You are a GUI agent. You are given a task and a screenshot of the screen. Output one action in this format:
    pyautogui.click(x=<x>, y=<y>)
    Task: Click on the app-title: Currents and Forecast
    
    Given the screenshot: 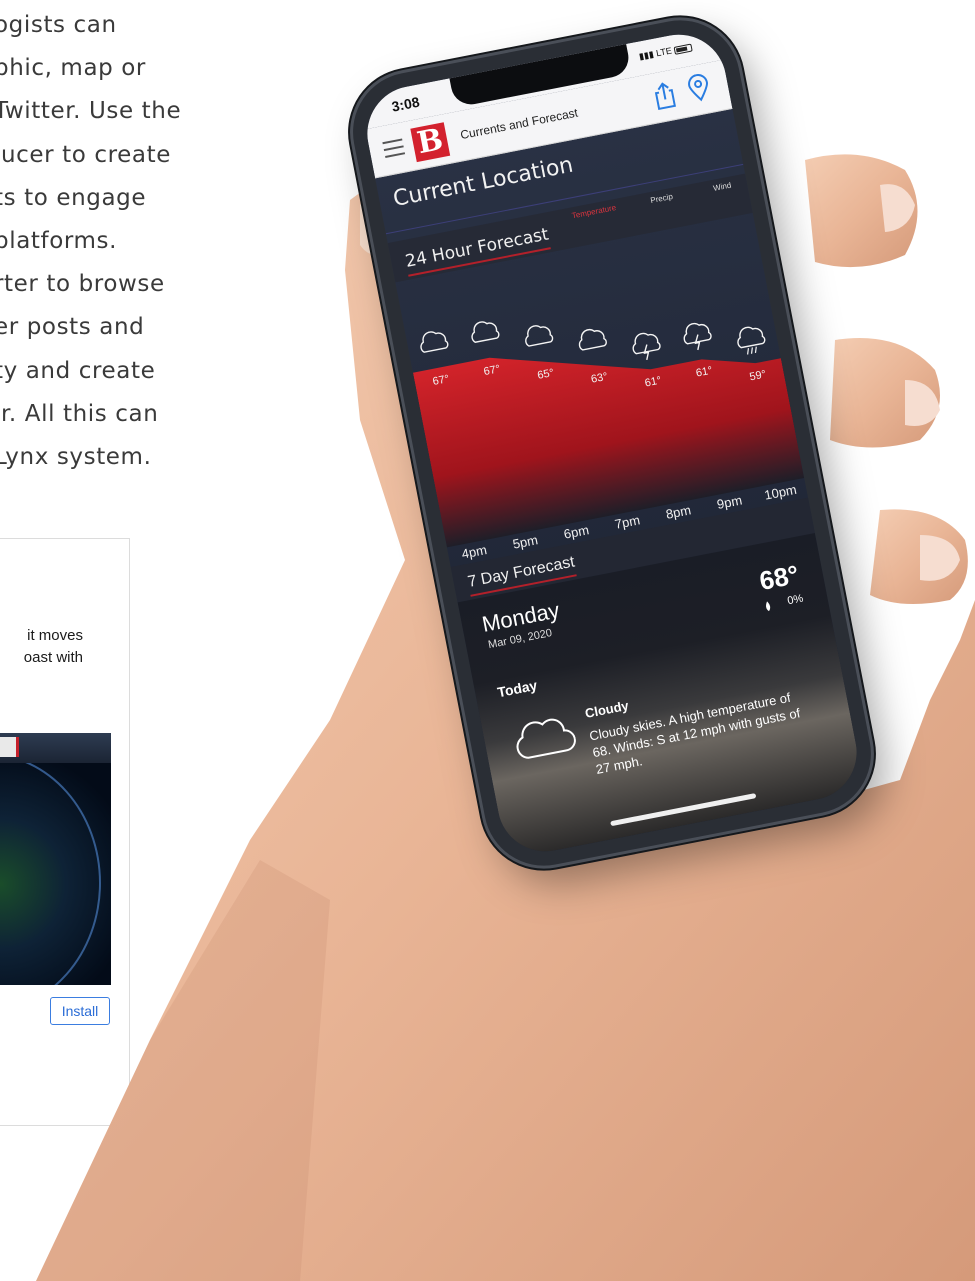 What is the action you would take?
    pyautogui.click(x=519, y=124)
    